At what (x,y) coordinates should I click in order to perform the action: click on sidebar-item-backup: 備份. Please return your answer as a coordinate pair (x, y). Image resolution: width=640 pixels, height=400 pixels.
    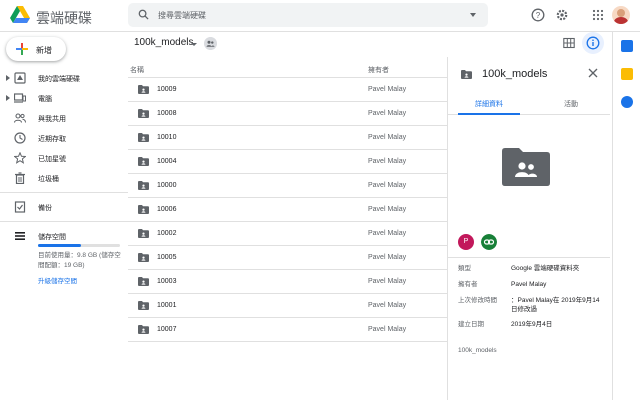
    Looking at the image, I should click on (64, 207).